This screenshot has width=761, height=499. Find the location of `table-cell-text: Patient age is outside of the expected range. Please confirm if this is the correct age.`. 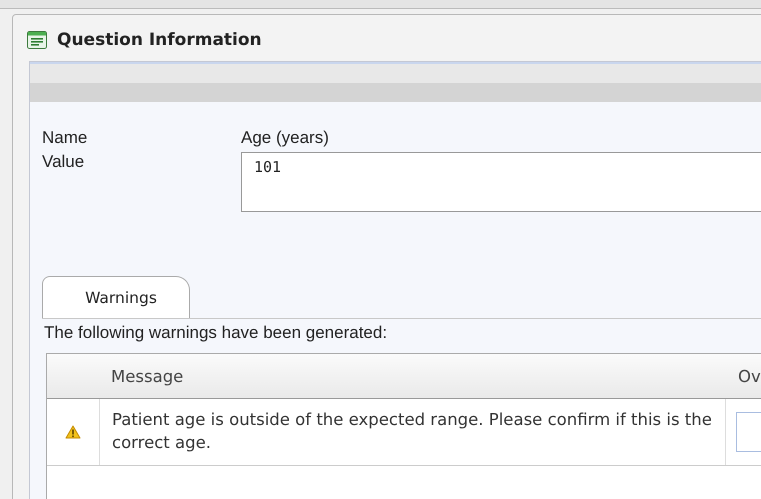

table-cell-text: Patient age is outside of the expected range. Please confirm if this is the correct age. is located at coordinates (412, 431).